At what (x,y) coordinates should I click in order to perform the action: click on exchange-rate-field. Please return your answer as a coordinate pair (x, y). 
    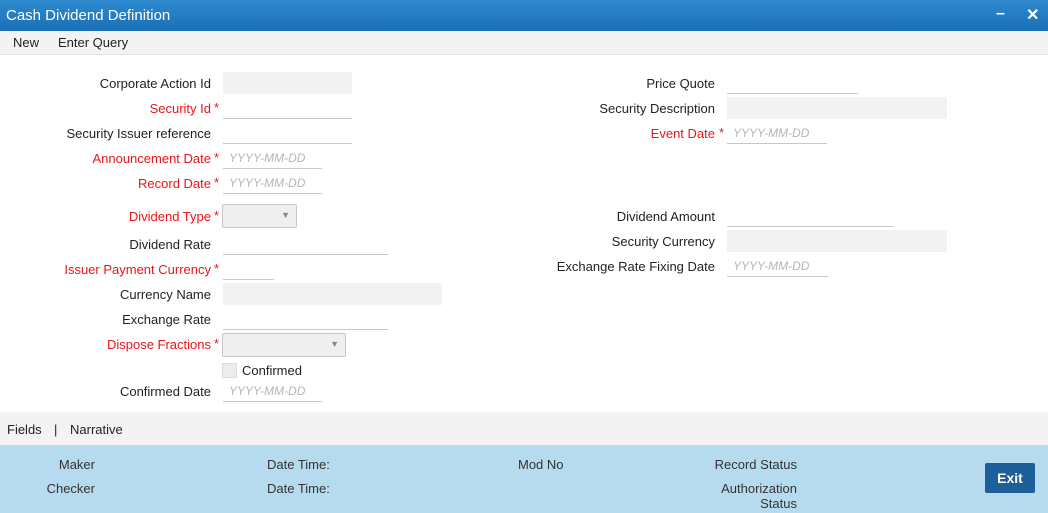
    Looking at the image, I should click on (305, 319).